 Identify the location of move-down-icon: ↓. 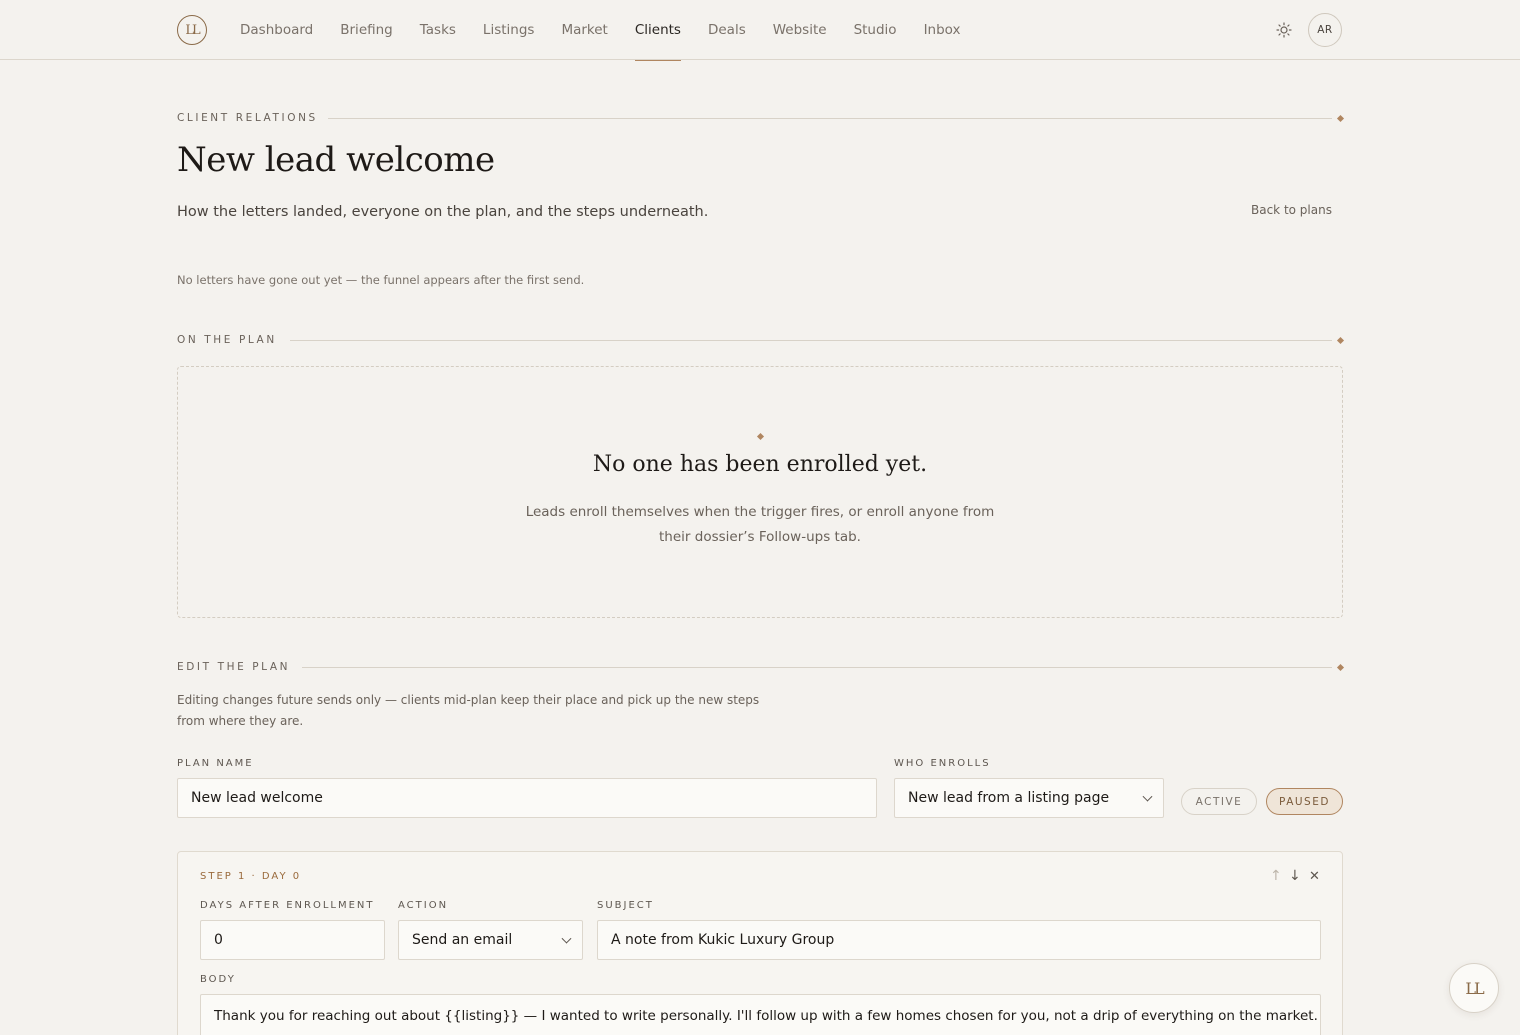
(1295, 876).